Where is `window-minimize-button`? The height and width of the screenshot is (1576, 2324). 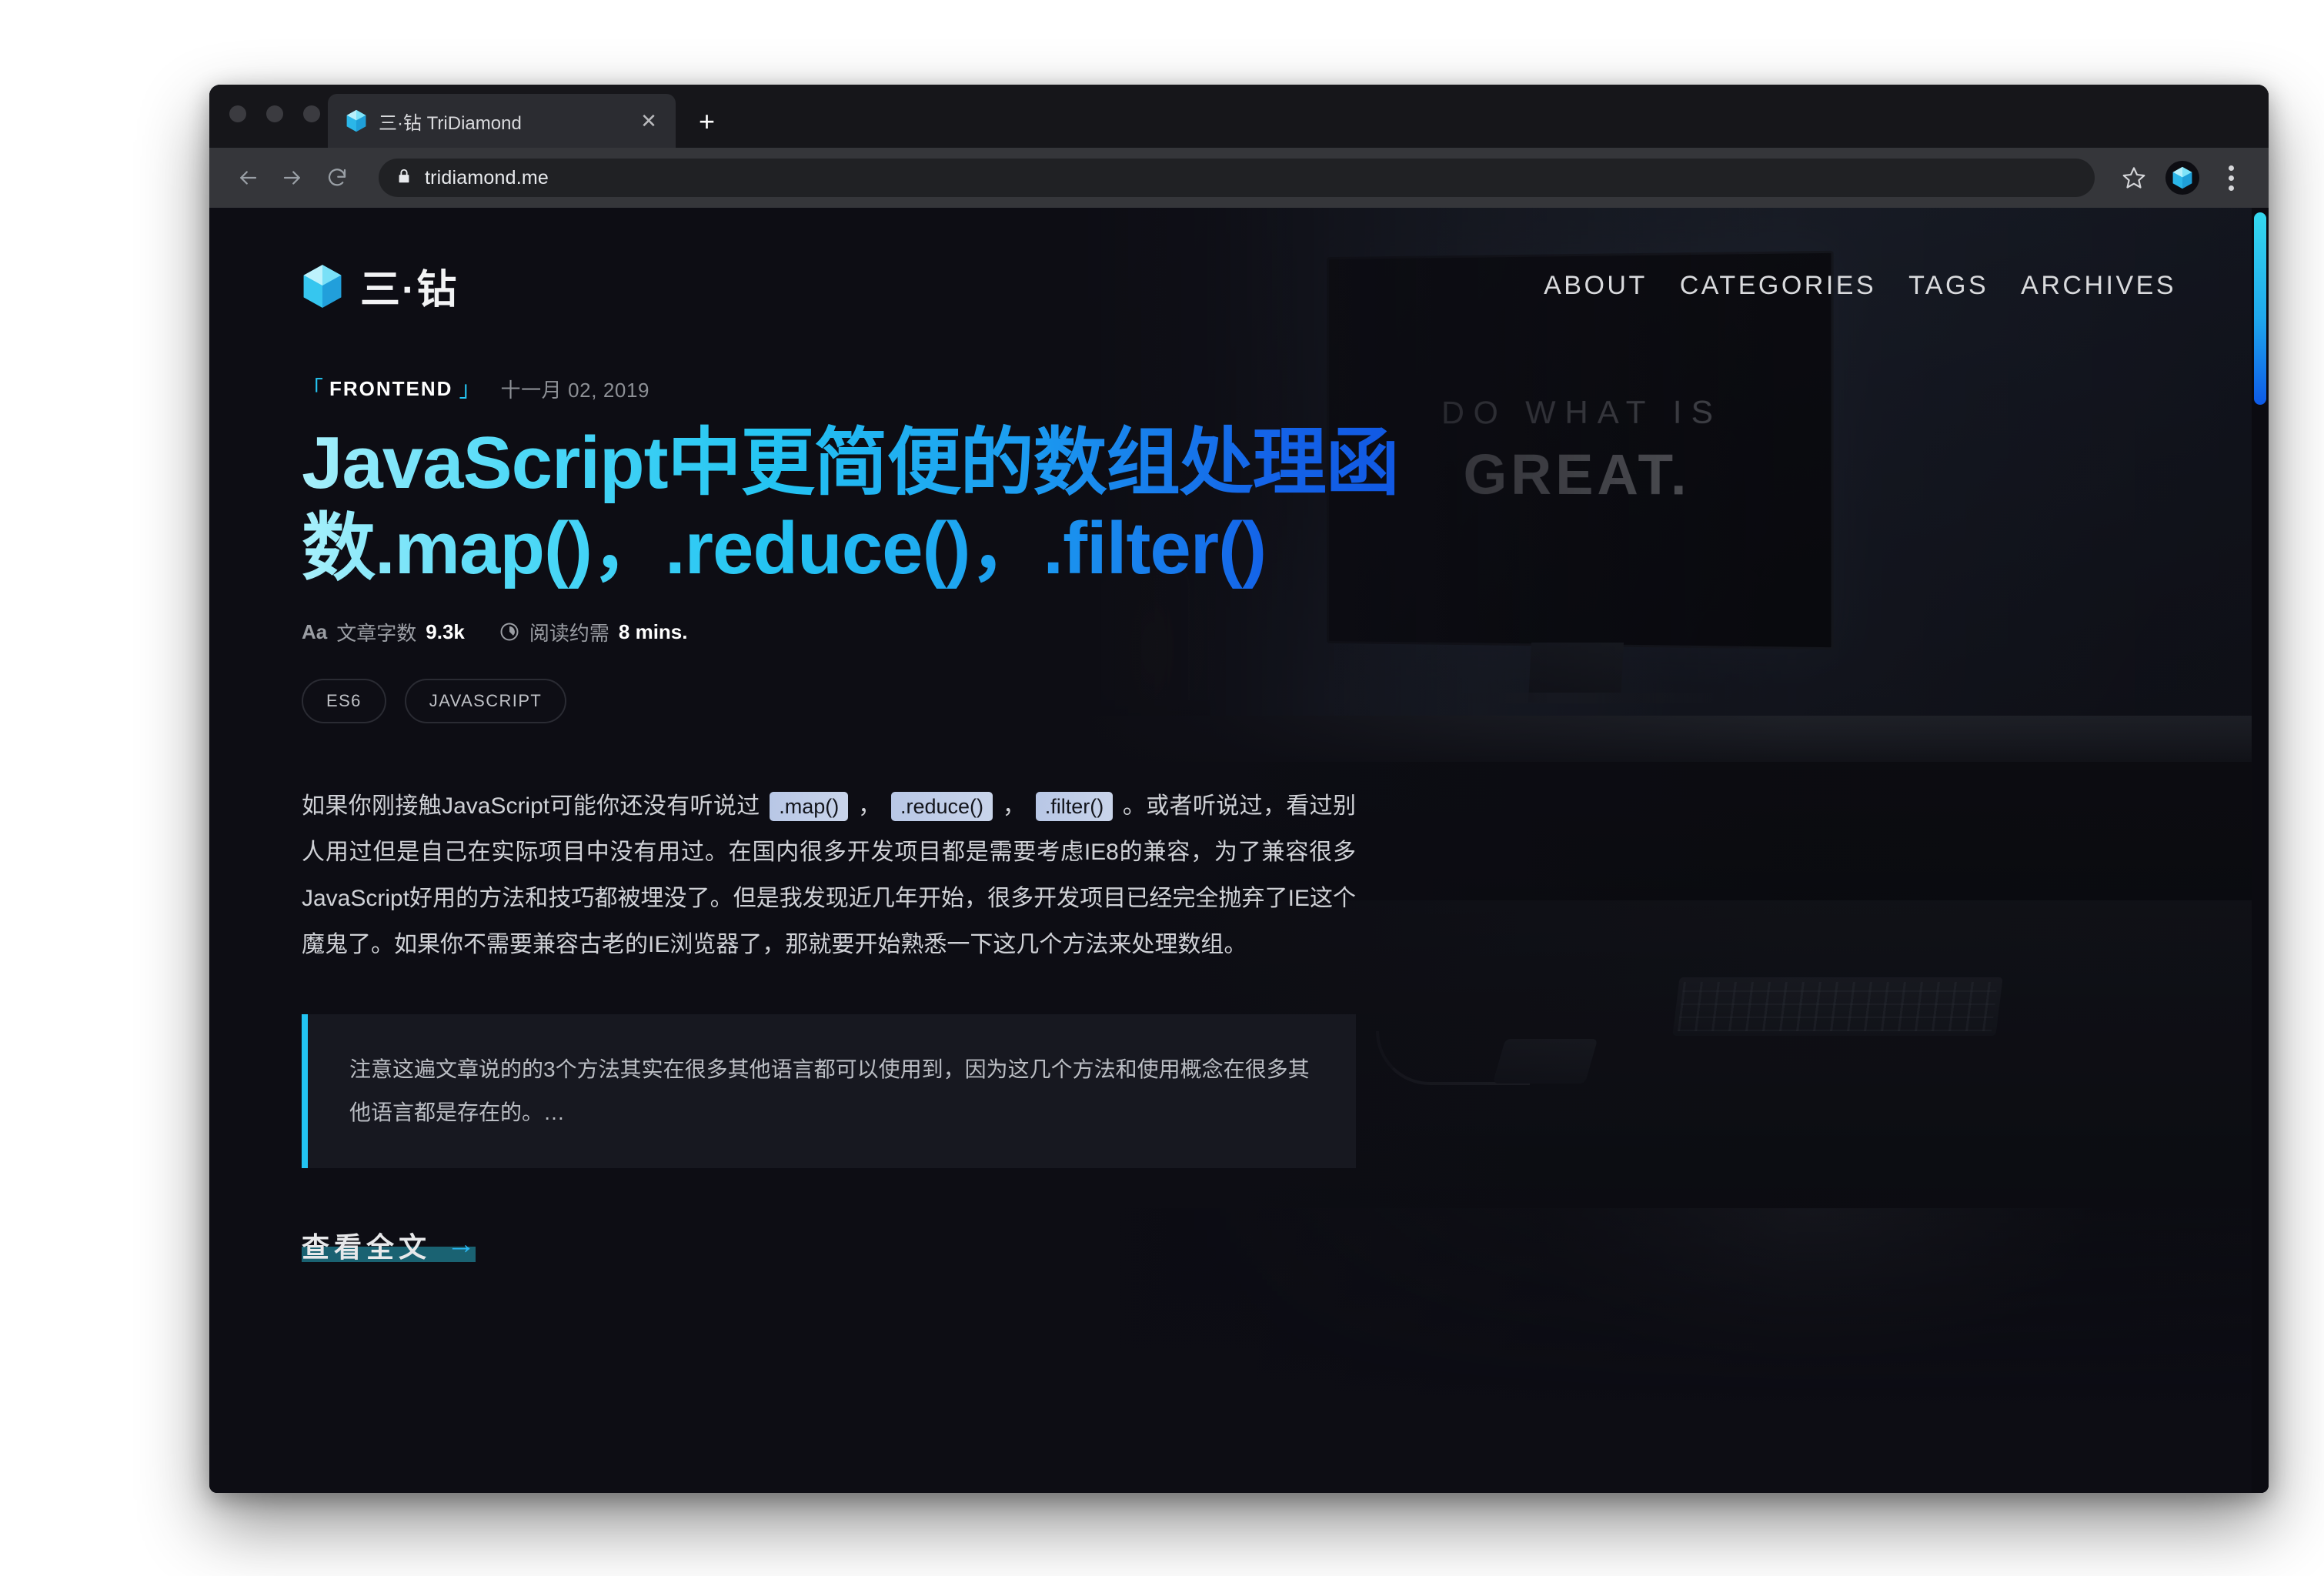 window-minimize-button is located at coordinates (274, 113).